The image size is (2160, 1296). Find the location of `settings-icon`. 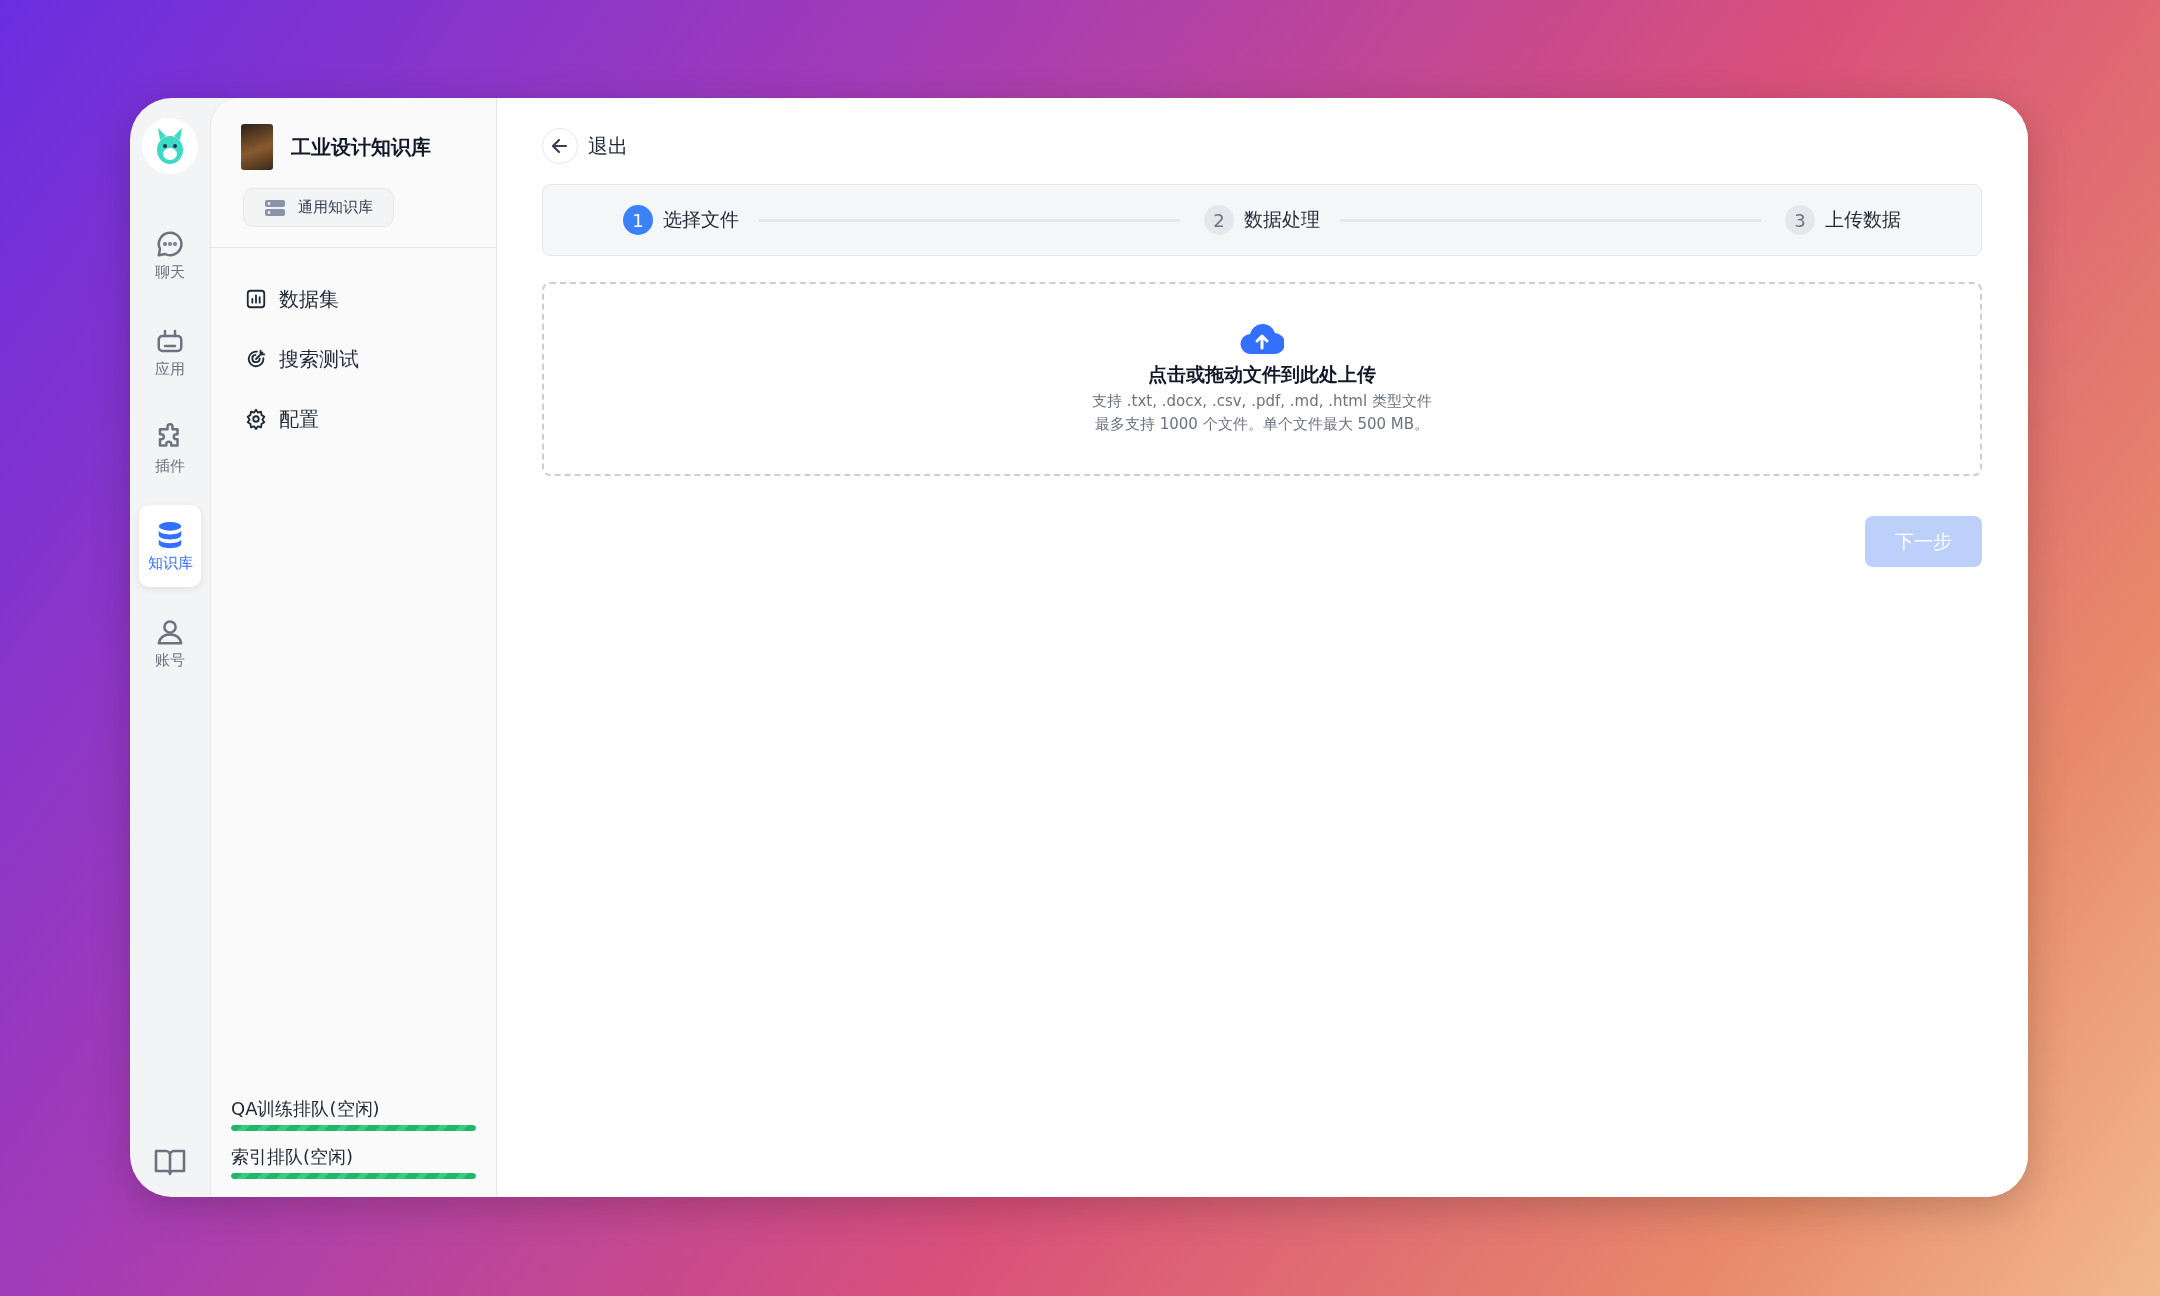

settings-icon is located at coordinates (256, 419).